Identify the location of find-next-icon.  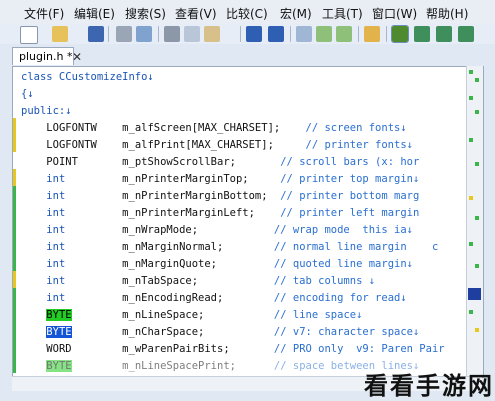
(324, 34).